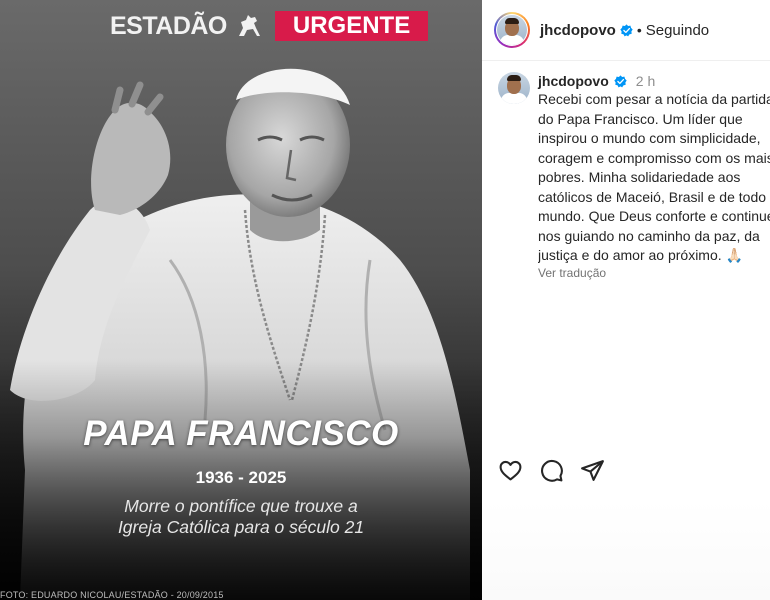 The height and width of the screenshot is (600, 770). What do you see at coordinates (249, 25) in the screenshot?
I see `horse-rider-logo-icon` at bounding box center [249, 25].